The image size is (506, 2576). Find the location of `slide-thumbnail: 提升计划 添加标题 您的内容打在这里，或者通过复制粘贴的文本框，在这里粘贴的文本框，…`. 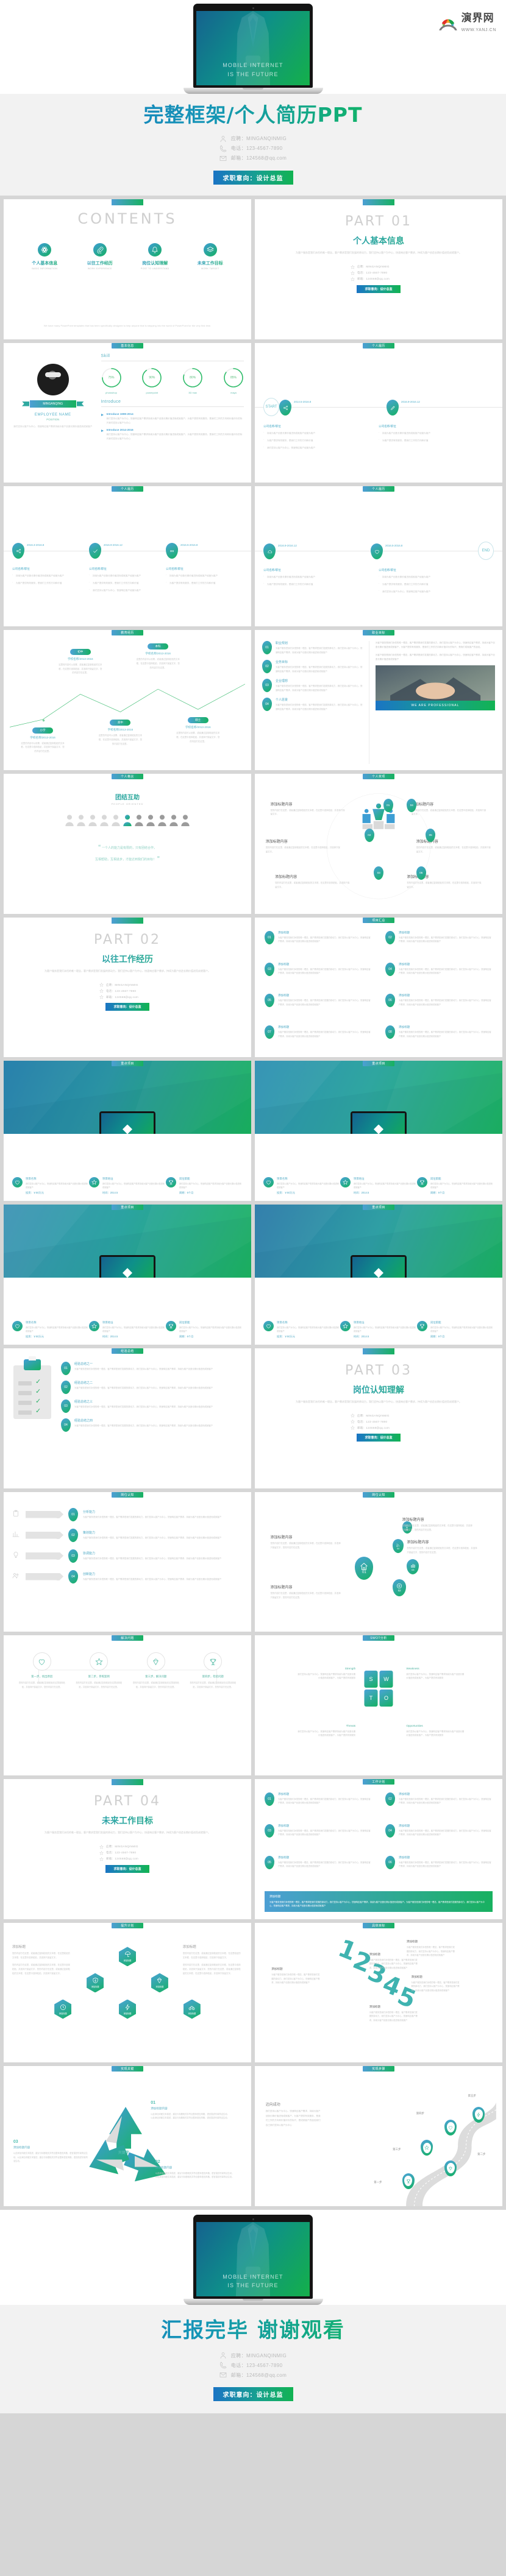

slide-thumbnail: 提升计划 添加标题 您的内容打在这里，或者通过复制粘贴的文本框，在这里粘贴的文本框，… is located at coordinates (128, 1992).